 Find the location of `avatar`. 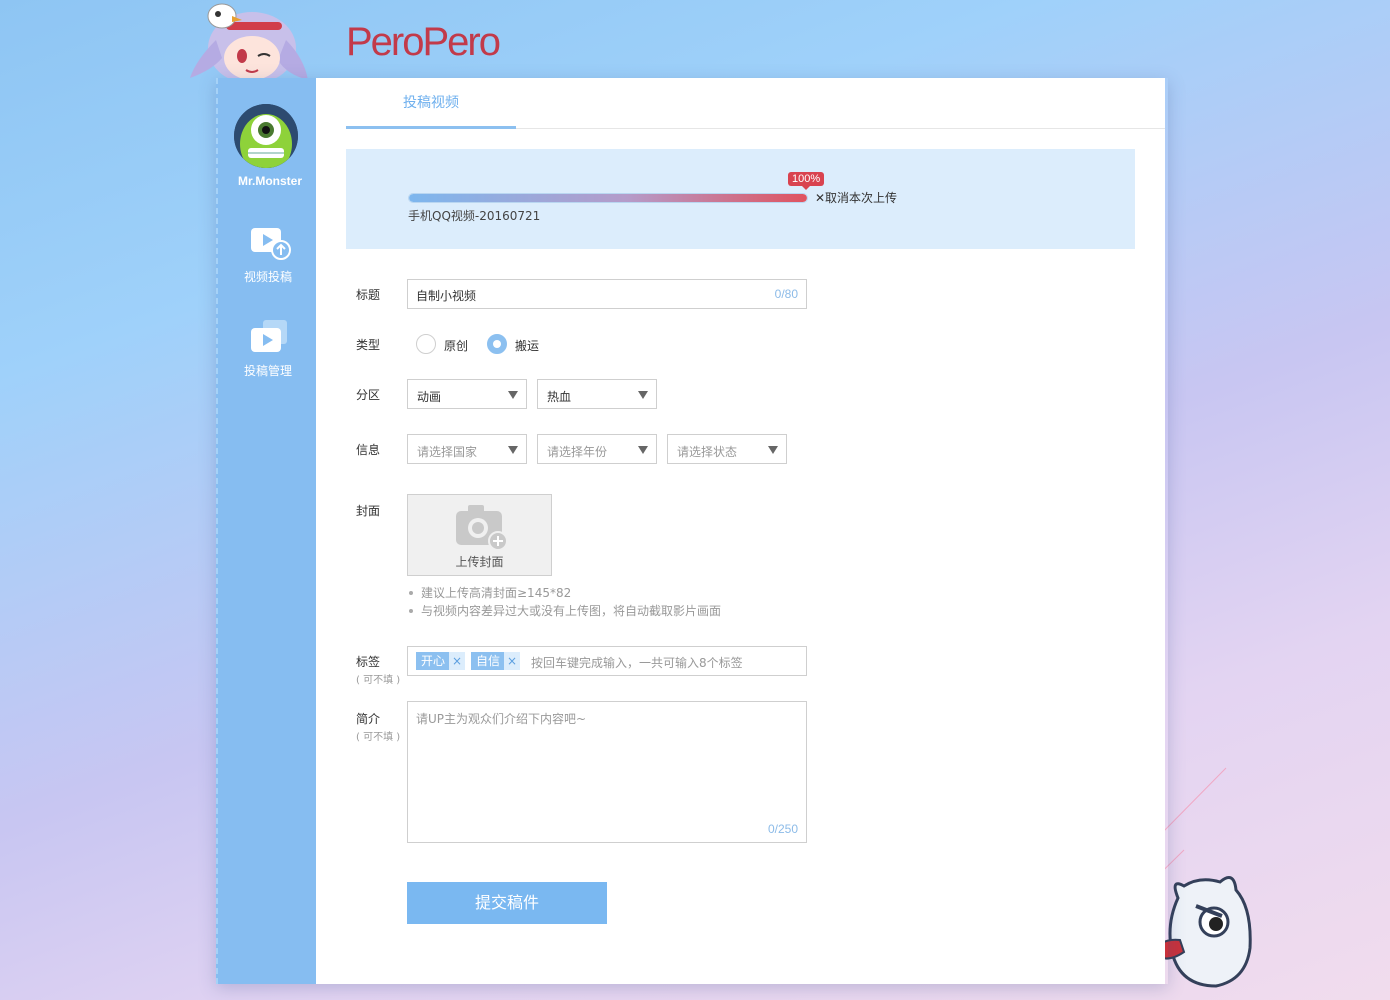

avatar is located at coordinates (266, 136).